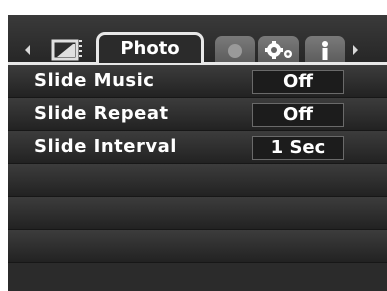 This screenshot has width=387, height=291. I want to click on tab-settings, so click(278, 49).